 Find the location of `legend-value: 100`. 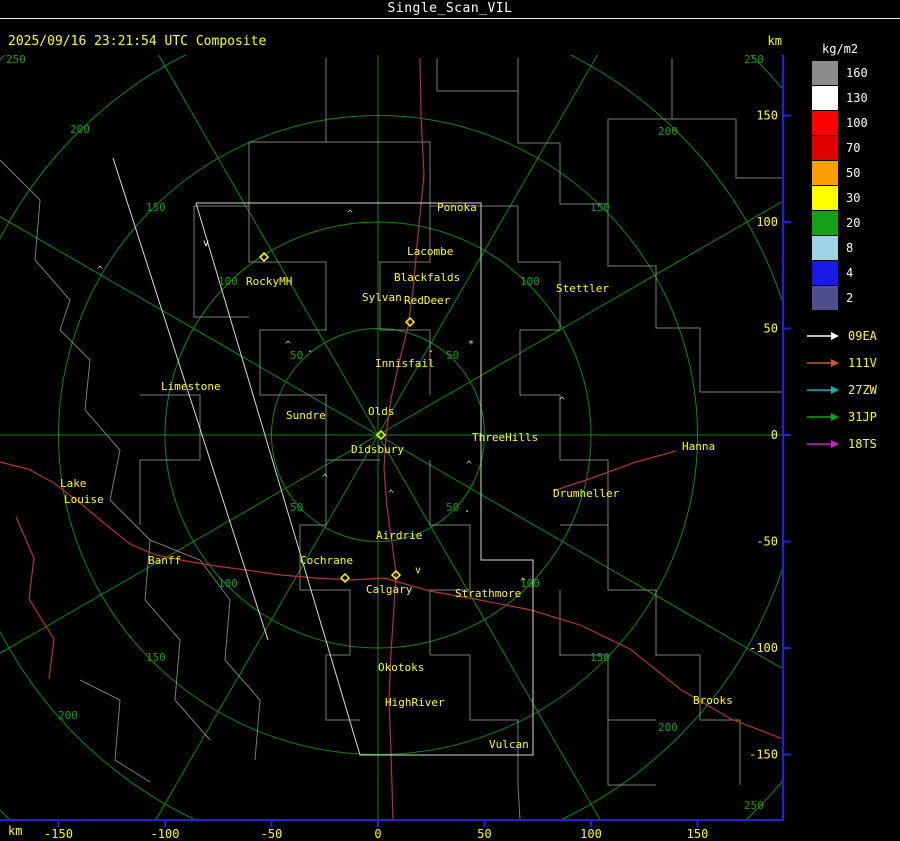

legend-value: 100 is located at coordinates (857, 122).